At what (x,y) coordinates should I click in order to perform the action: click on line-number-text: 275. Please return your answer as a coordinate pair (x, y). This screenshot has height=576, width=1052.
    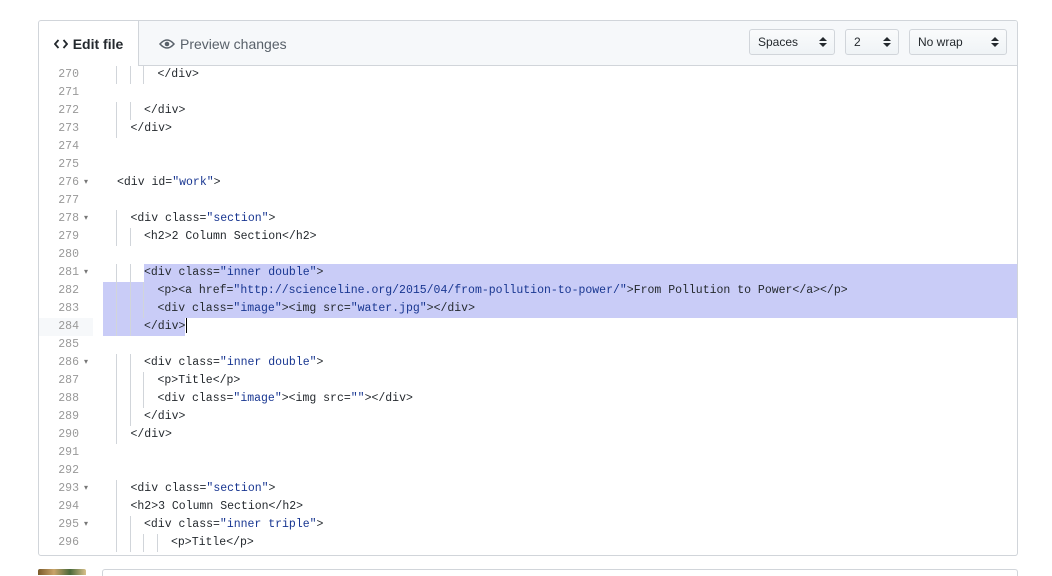
    Looking at the image, I should click on (68, 164).